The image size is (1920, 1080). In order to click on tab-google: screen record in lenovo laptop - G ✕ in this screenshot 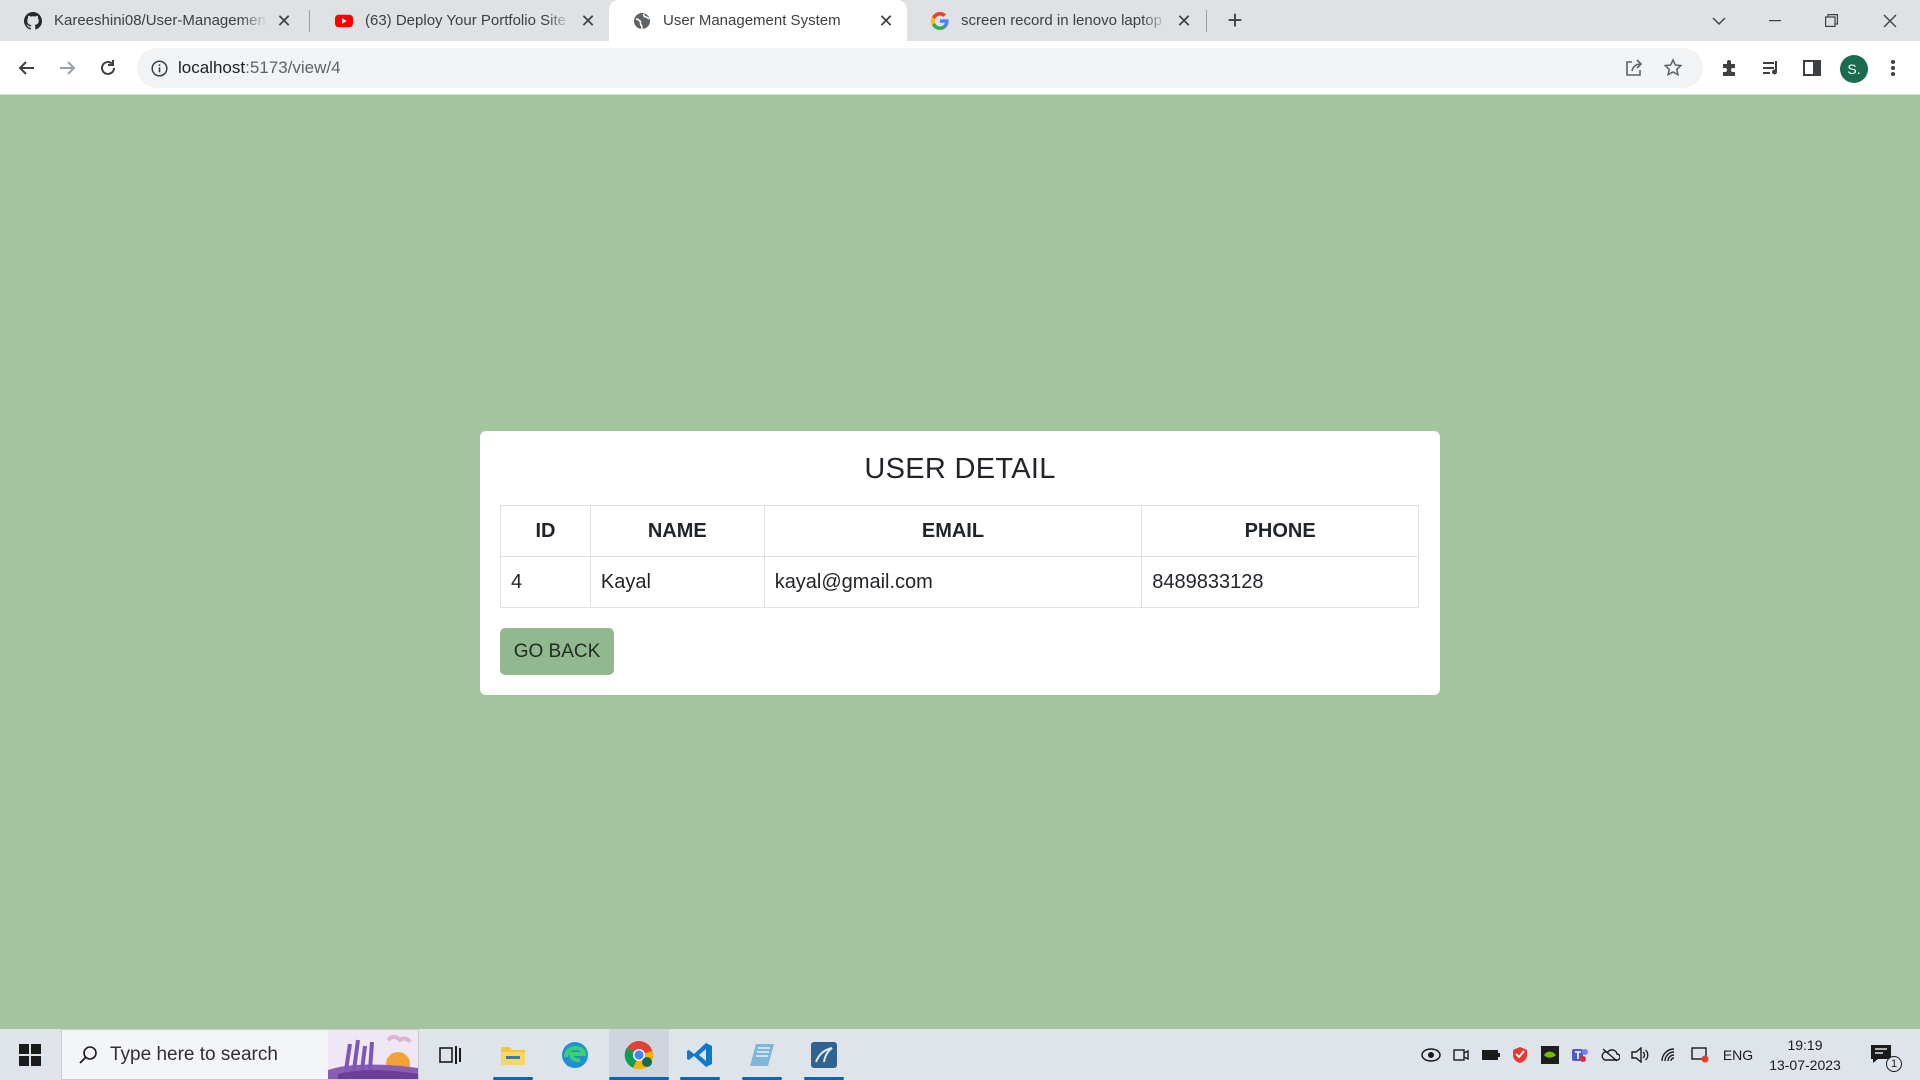, I will do `click(1056, 20)`.